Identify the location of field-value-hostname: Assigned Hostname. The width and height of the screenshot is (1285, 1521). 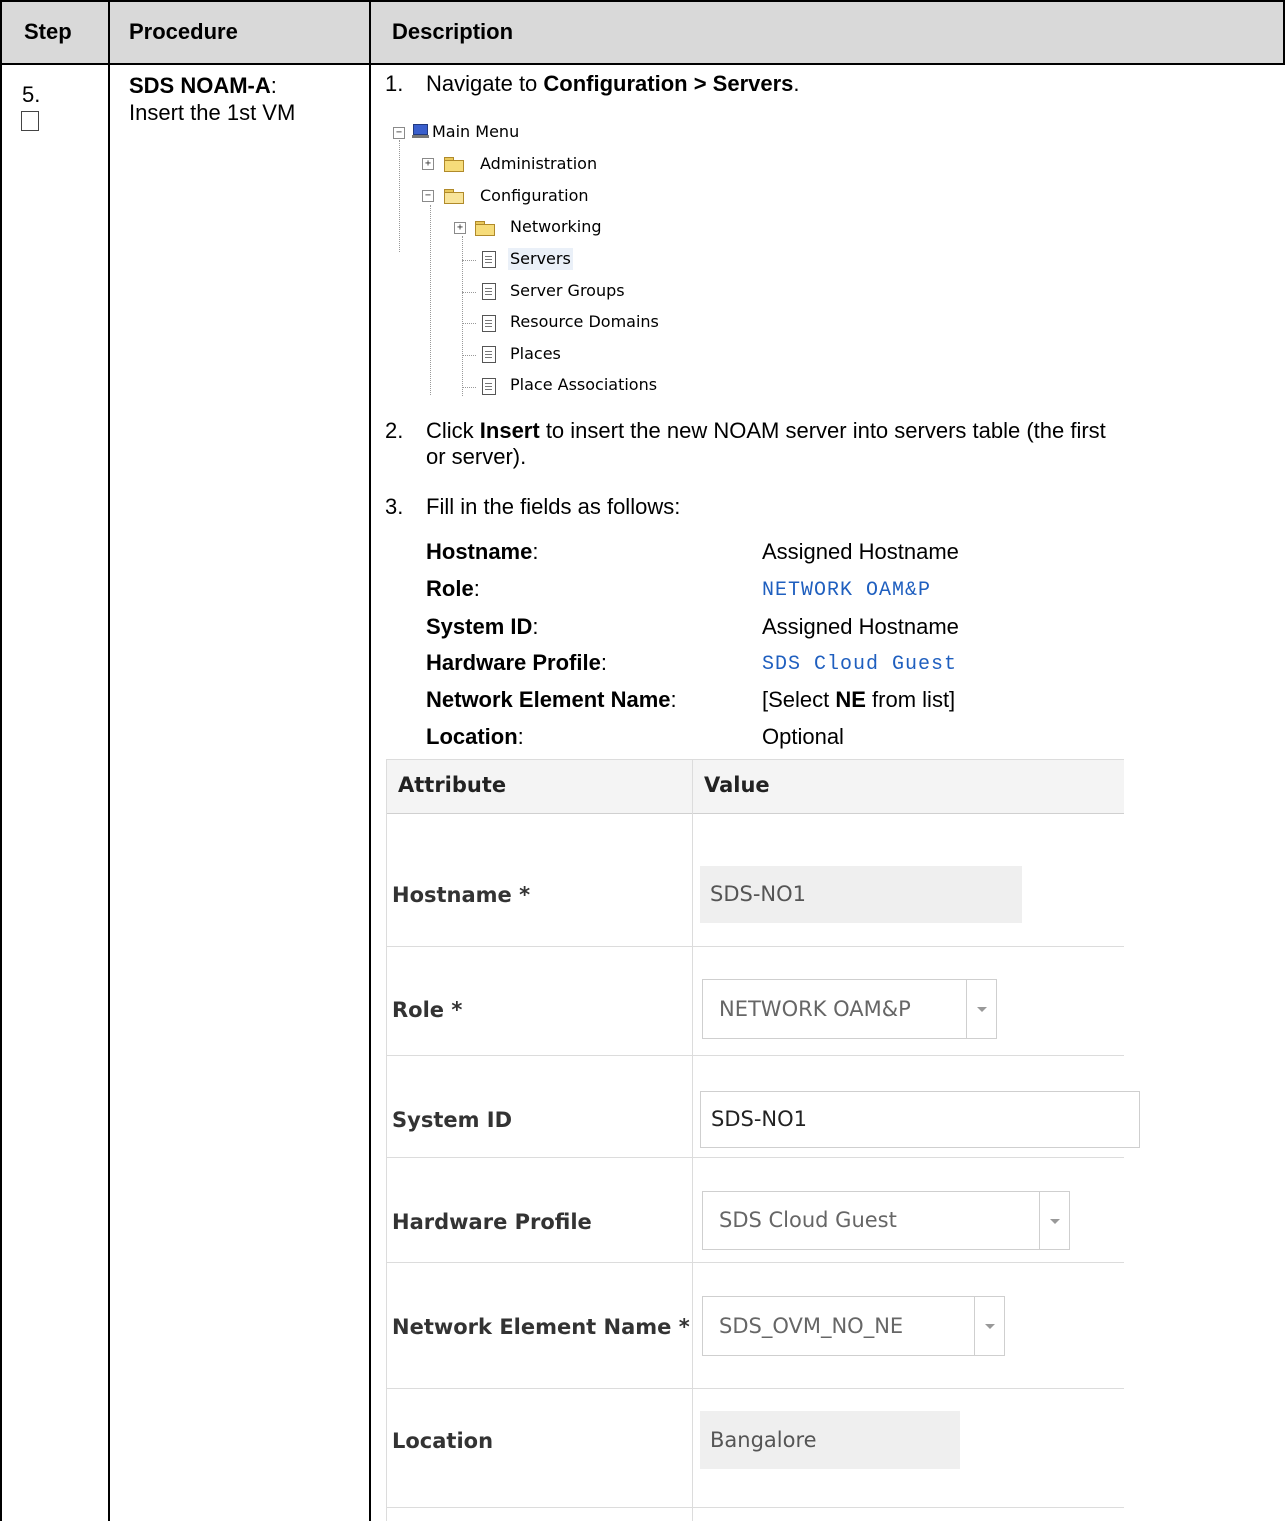
(860, 551).